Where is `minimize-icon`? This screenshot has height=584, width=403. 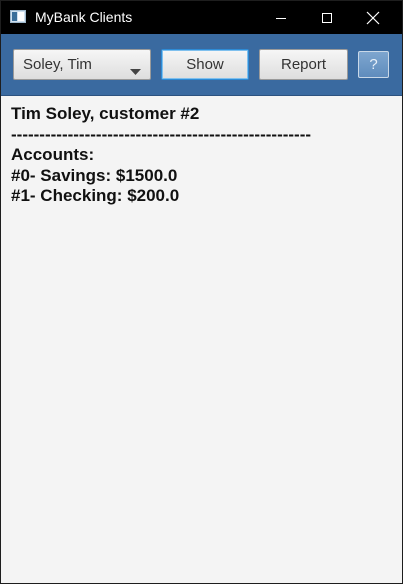
minimize-icon is located at coordinates (281, 18).